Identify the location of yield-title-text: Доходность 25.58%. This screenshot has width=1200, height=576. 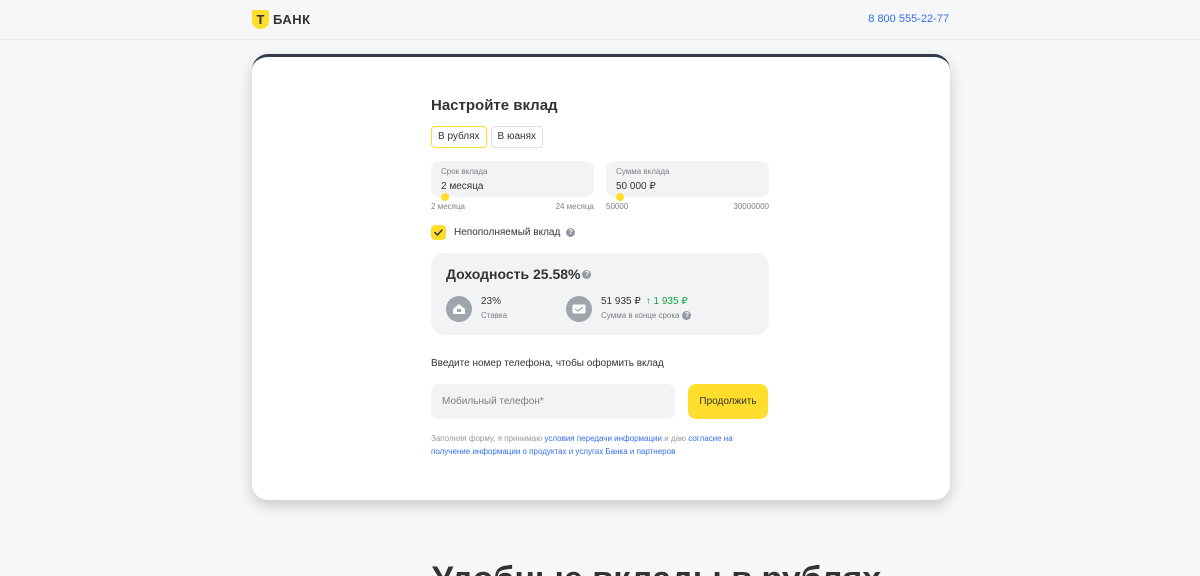
(513, 274).